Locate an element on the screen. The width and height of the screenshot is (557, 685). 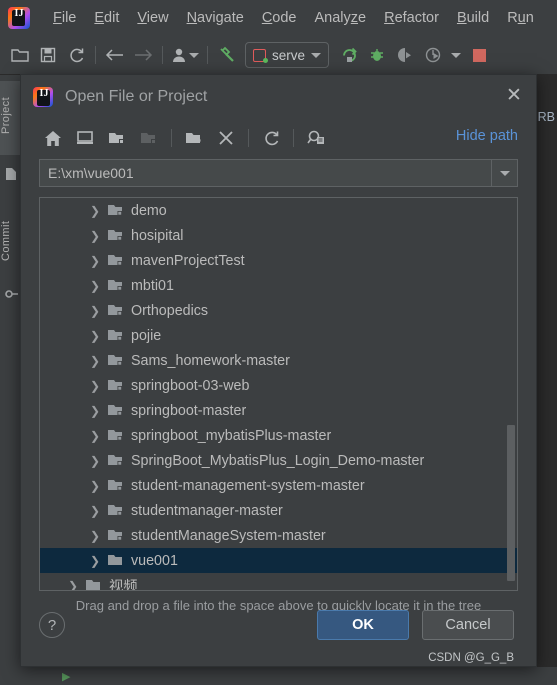
menu-analyze: Analyze is located at coordinates (341, 18).